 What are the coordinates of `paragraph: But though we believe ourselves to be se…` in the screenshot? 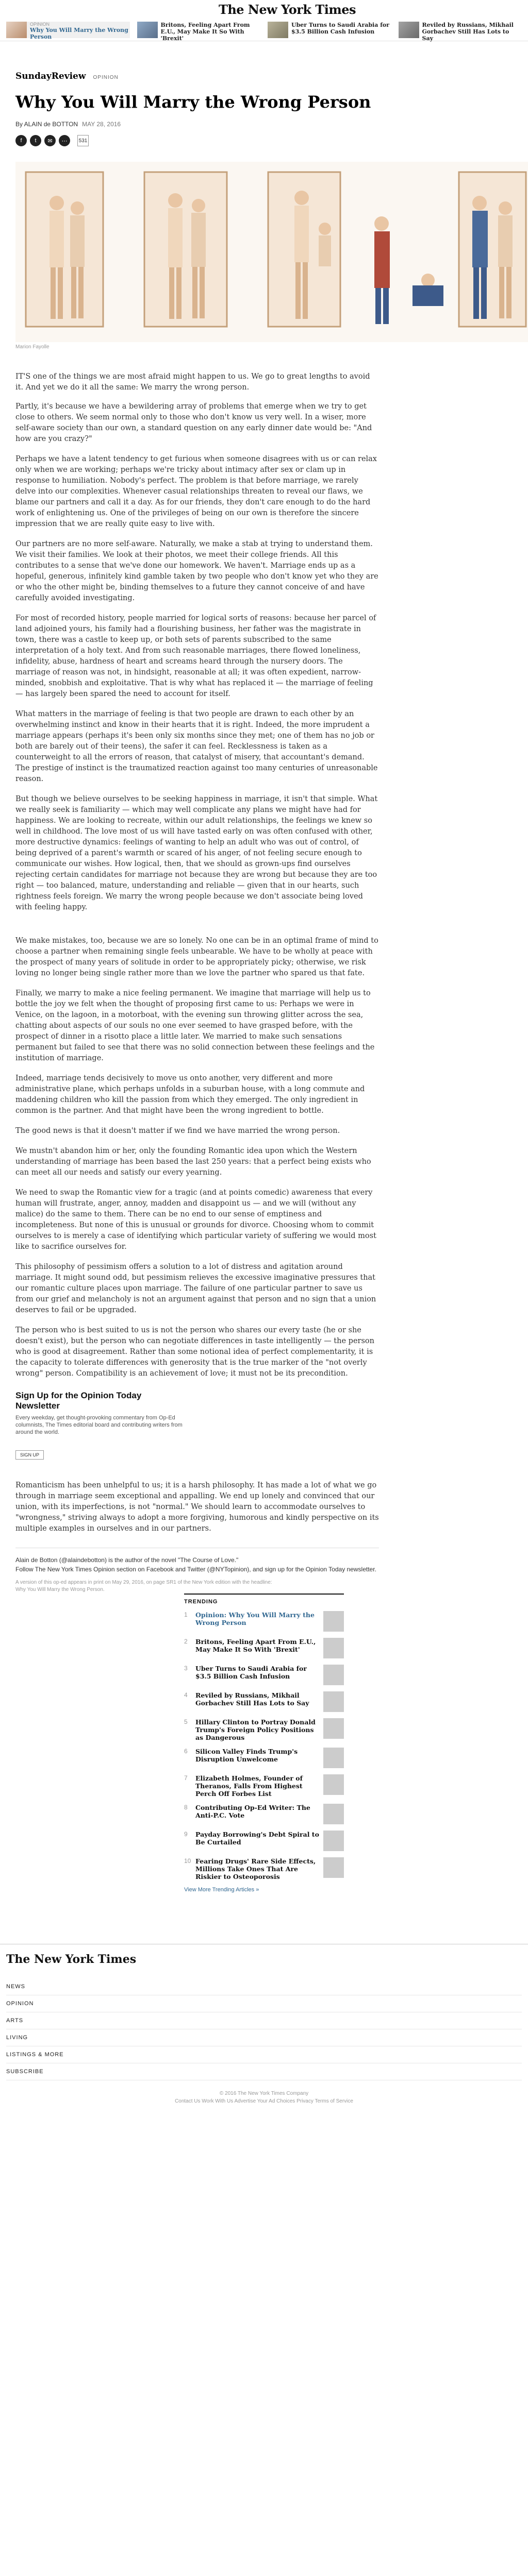 It's located at (197, 853).